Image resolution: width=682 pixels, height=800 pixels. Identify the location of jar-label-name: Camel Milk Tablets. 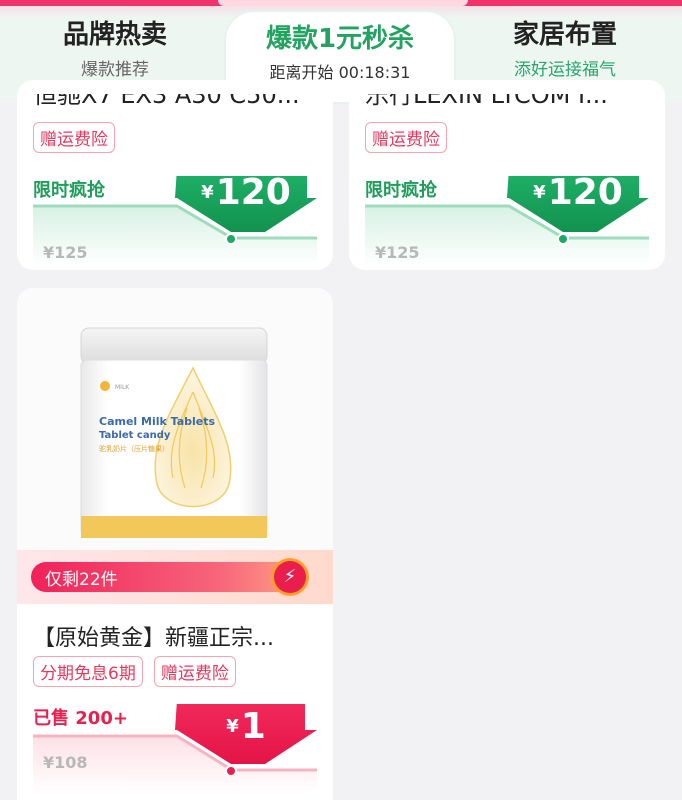
(157, 421).